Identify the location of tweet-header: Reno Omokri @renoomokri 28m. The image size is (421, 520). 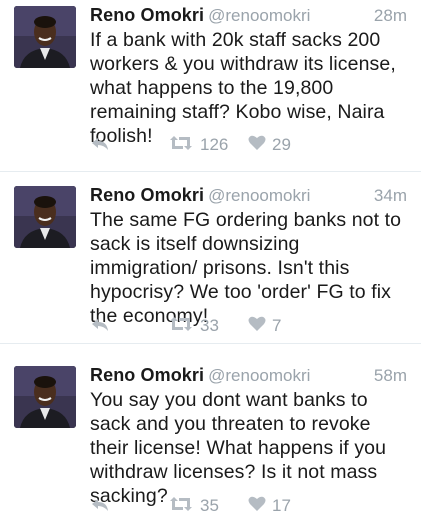
(248, 17).